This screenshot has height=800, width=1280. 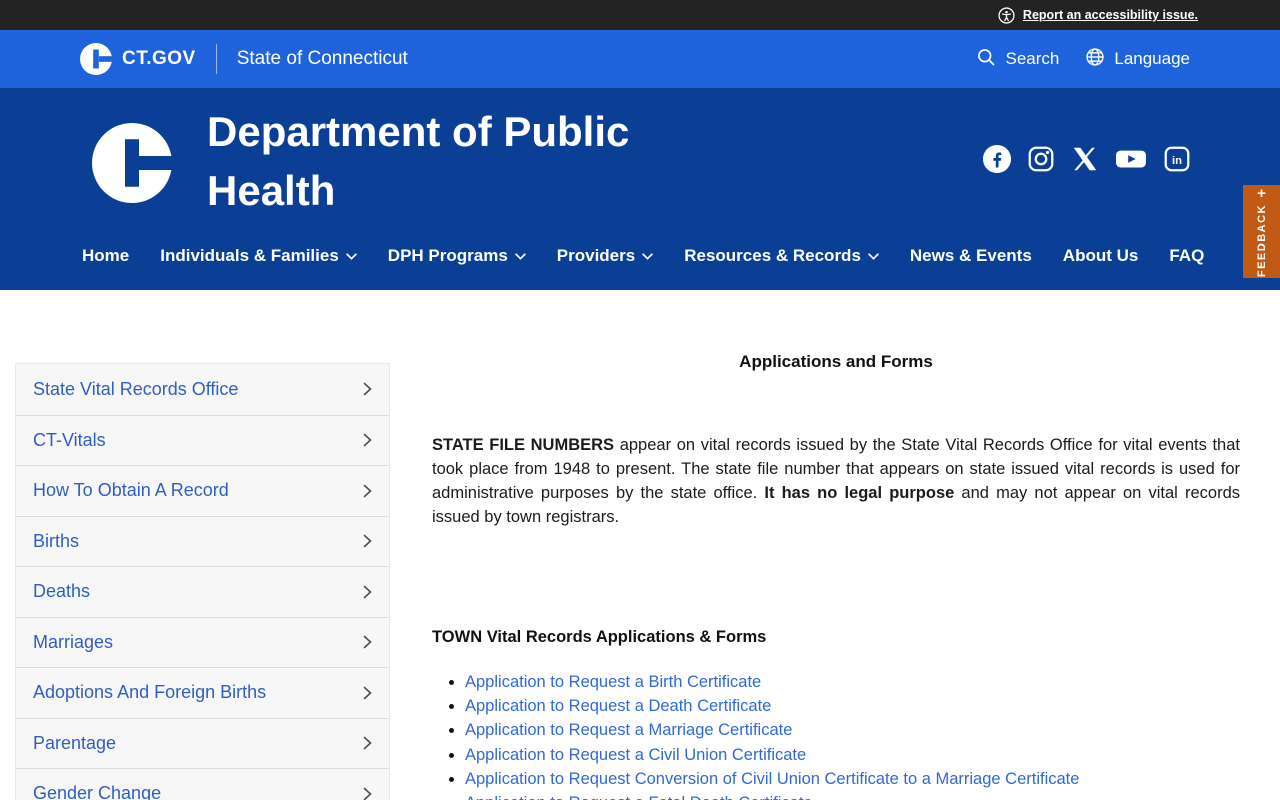 What do you see at coordinates (1186, 256) in the screenshot?
I see `nav-faq: FAQ` at bounding box center [1186, 256].